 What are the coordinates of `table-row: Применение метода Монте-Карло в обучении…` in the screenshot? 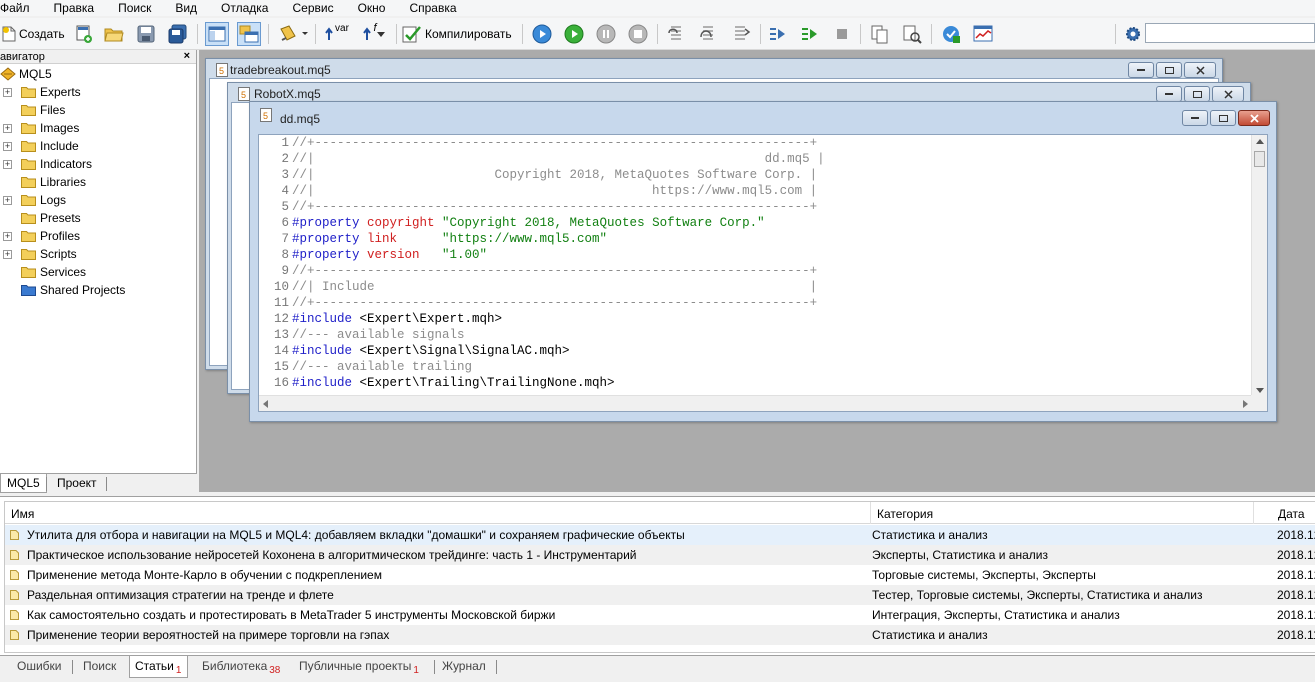 It's located at (660, 575).